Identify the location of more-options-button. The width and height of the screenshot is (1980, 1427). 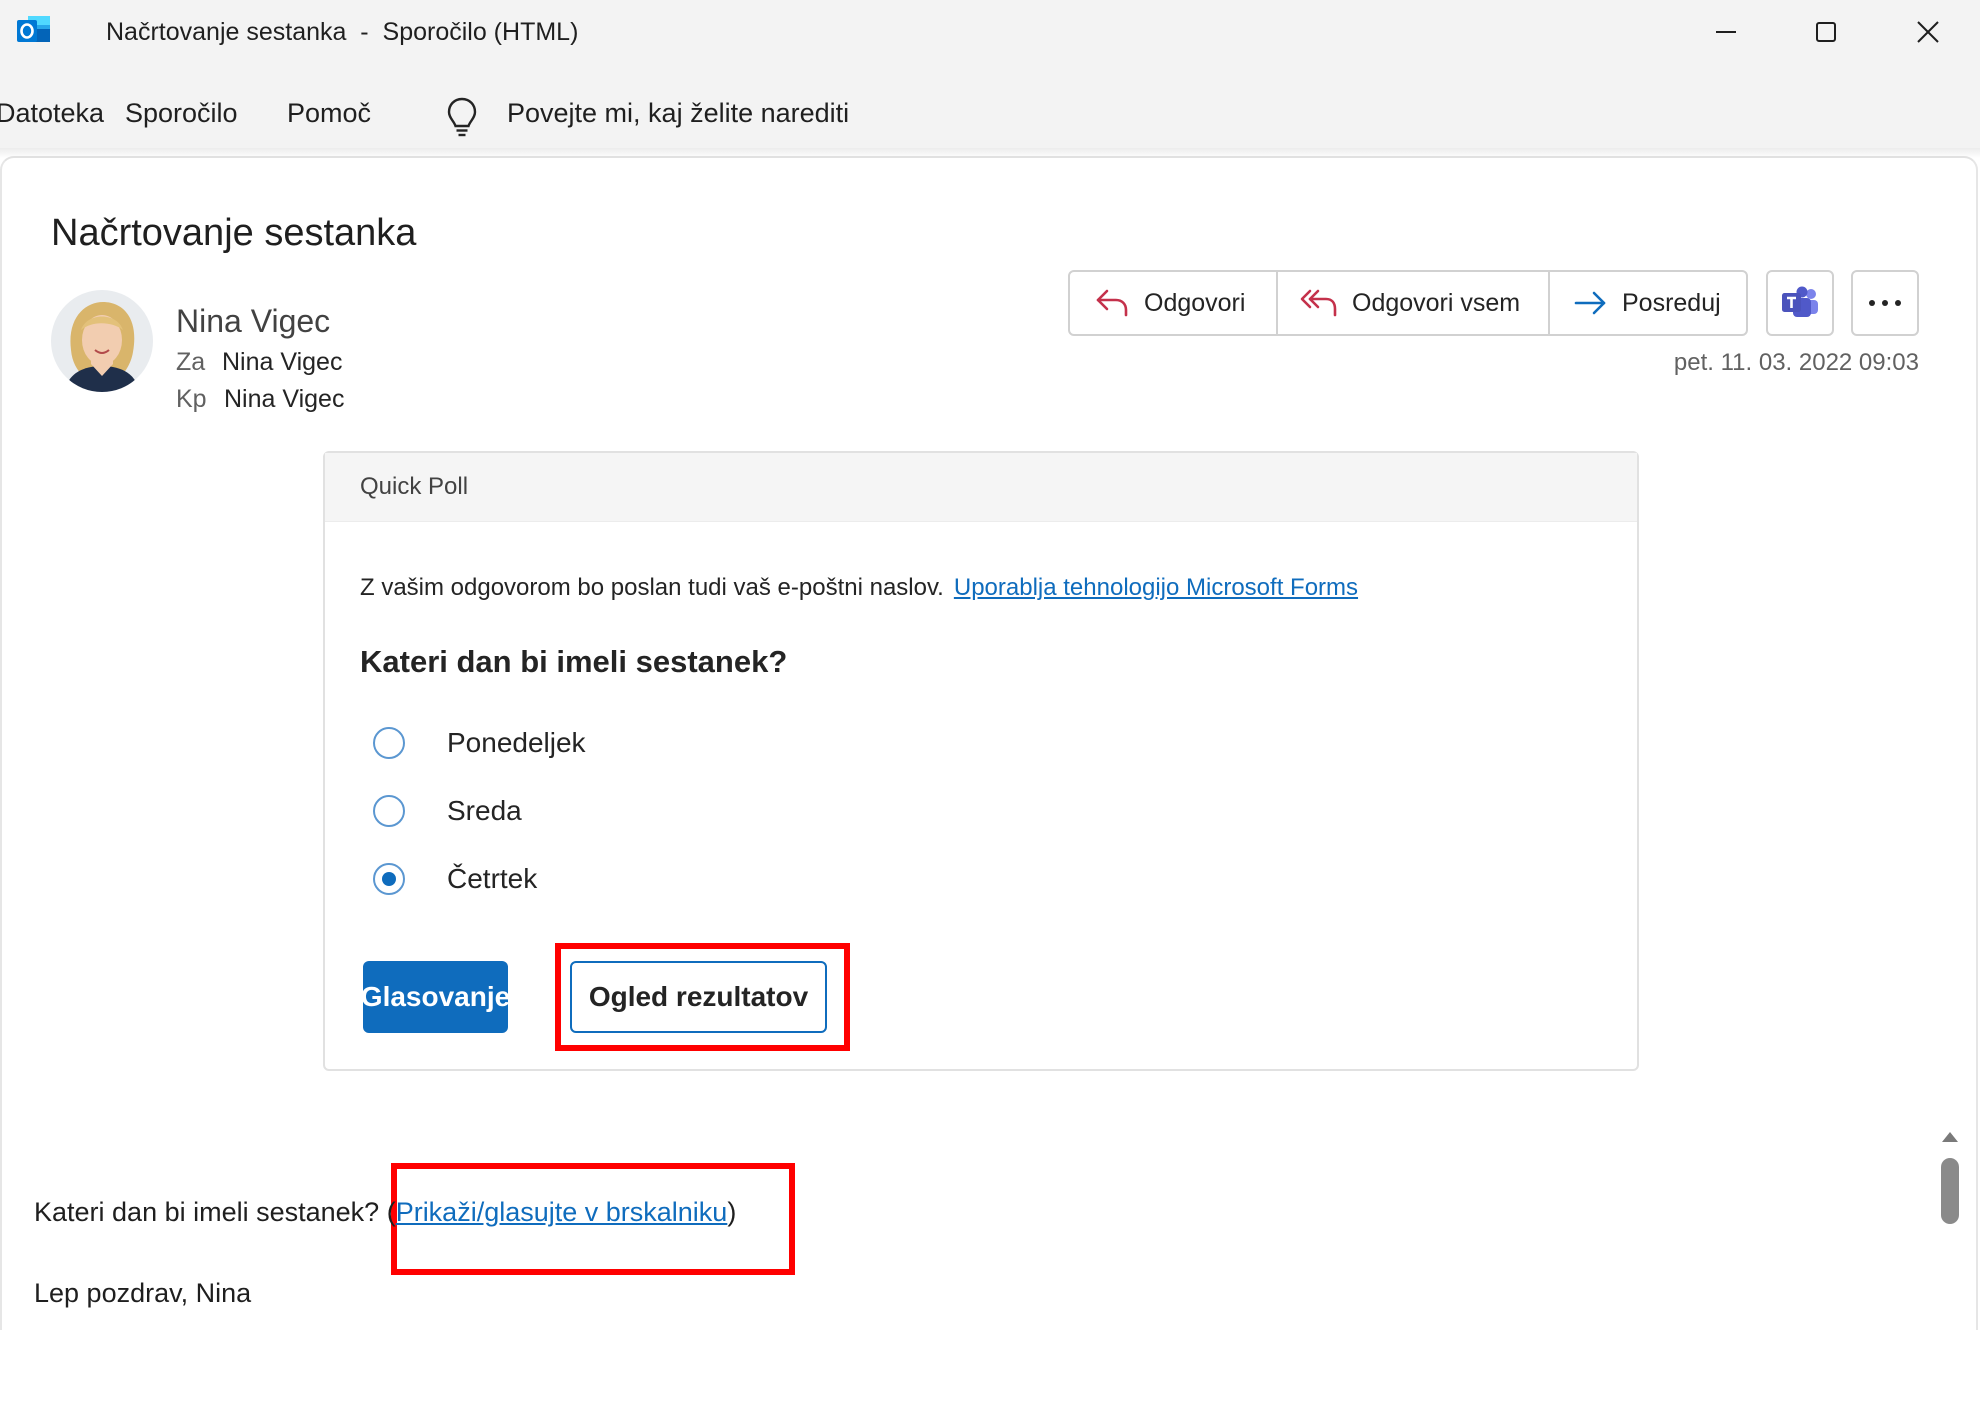
(1885, 303).